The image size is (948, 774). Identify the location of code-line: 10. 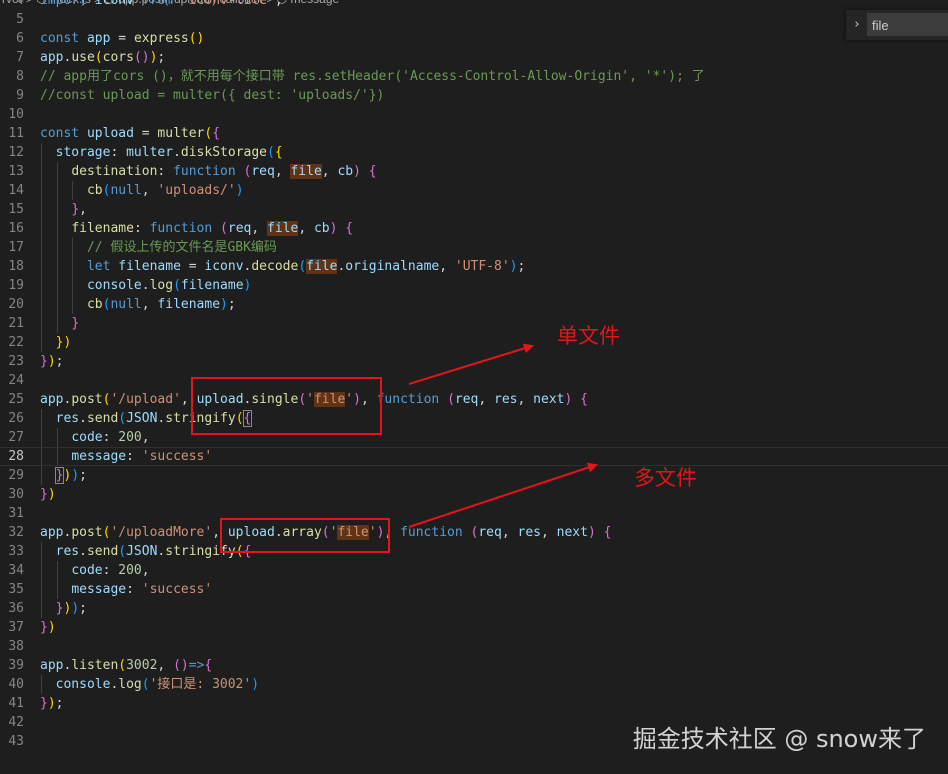
(474, 114).